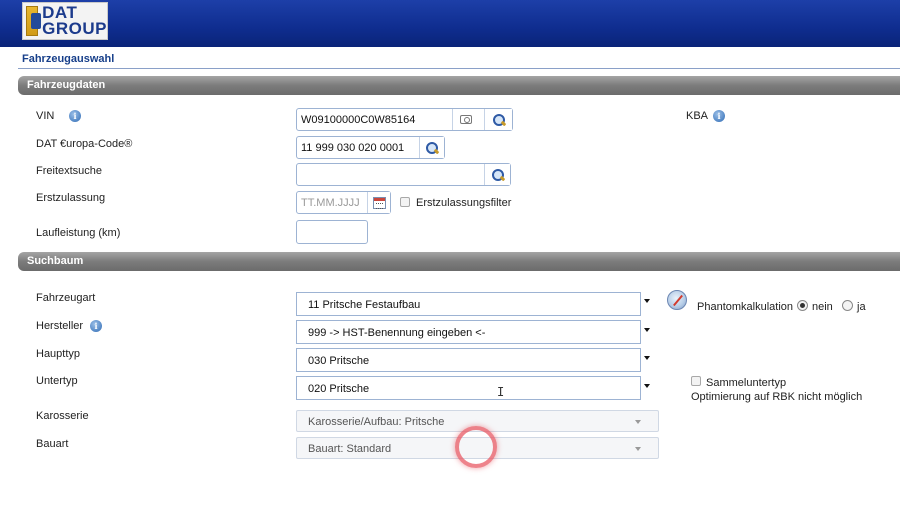  Describe the element at coordinates (677, 300) in the screenshot. I see `compass-icon` at that location.